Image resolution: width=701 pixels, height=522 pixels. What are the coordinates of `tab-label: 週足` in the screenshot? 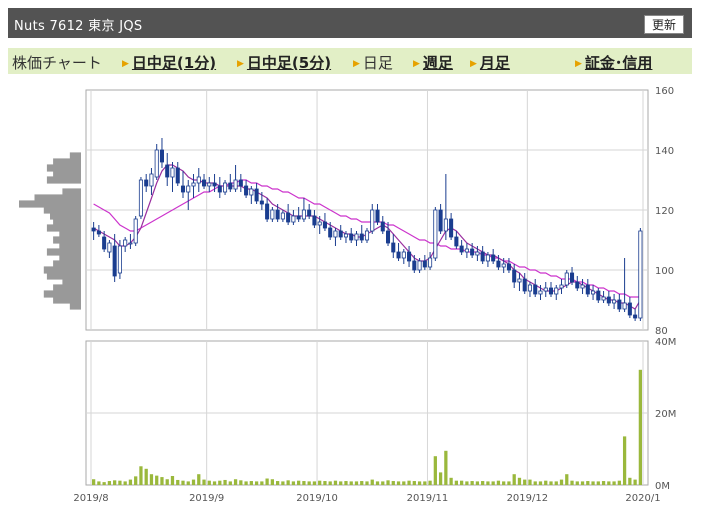 It's located at (437, 63).